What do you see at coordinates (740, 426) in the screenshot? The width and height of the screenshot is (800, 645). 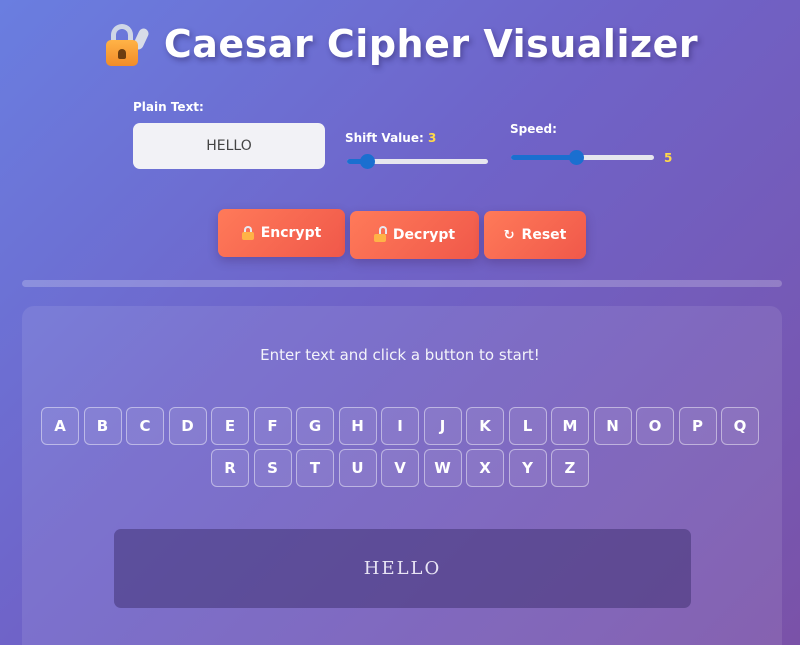 I see `letter-cell-q: Q` at bounding box center [740, 426].